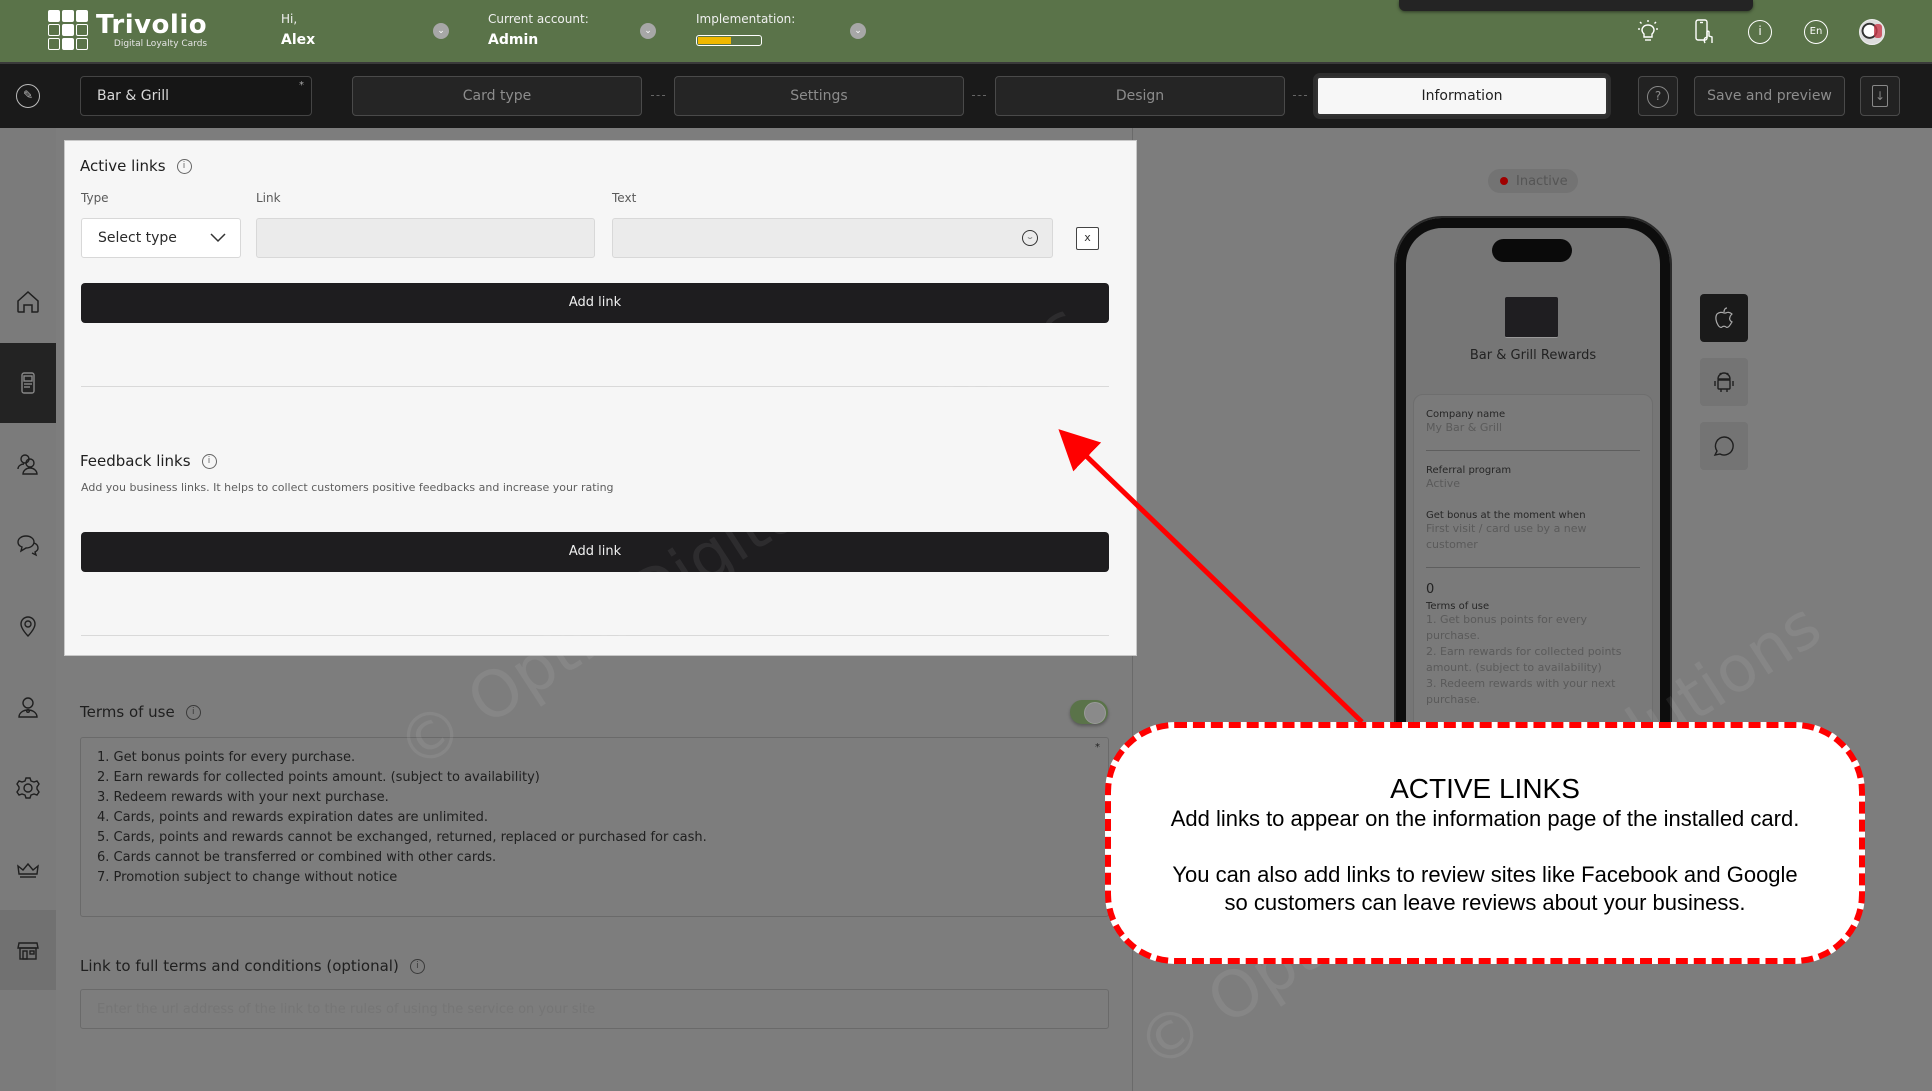 This screenshot has width=1932, height=1091. I want to click on preview-message-button, so click(1724, 446).